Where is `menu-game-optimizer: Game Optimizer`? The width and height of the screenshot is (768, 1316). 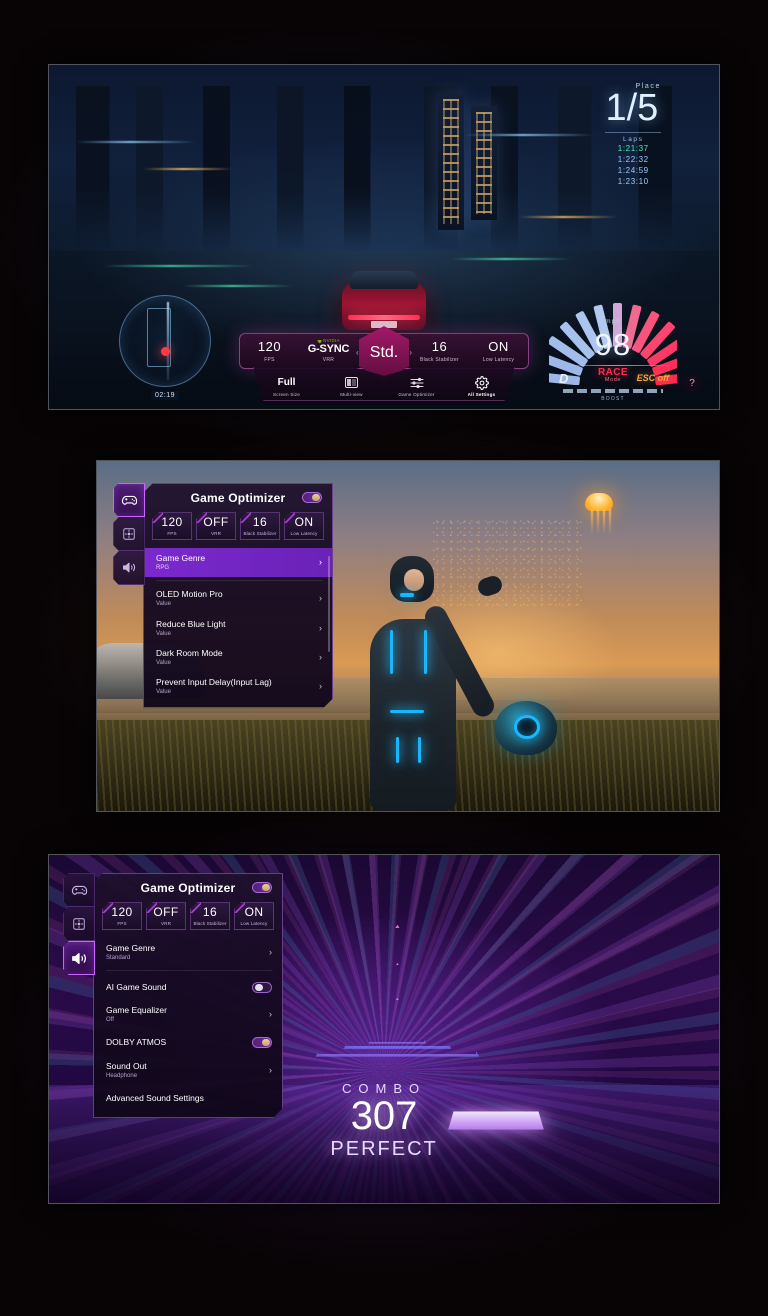
menu-game-optimizer: Game Optimizer is located at coordinates (417, 386).